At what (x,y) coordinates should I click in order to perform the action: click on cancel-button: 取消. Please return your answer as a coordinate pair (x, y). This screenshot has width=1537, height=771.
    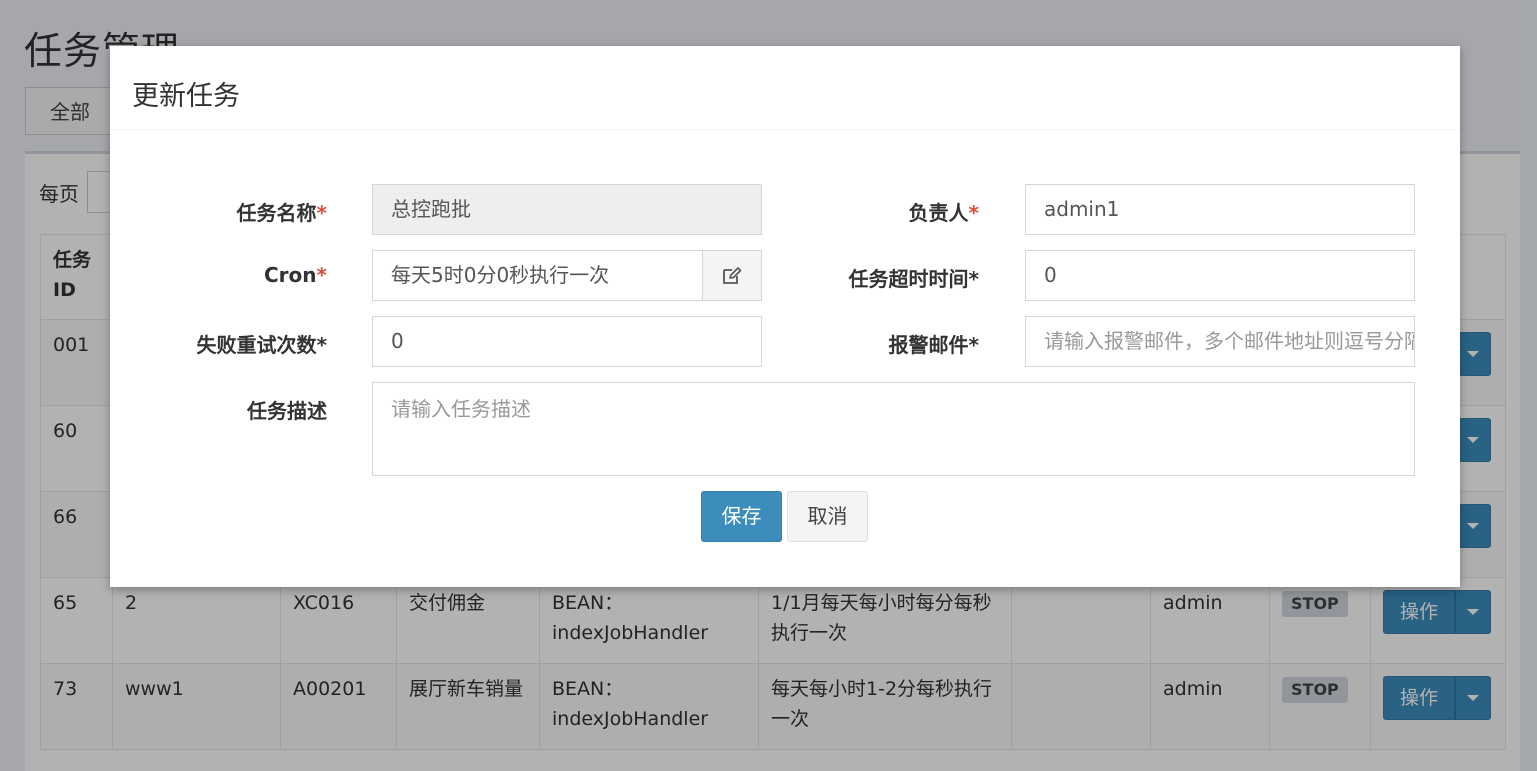
    Looking at the image, I should click on (827, 516).